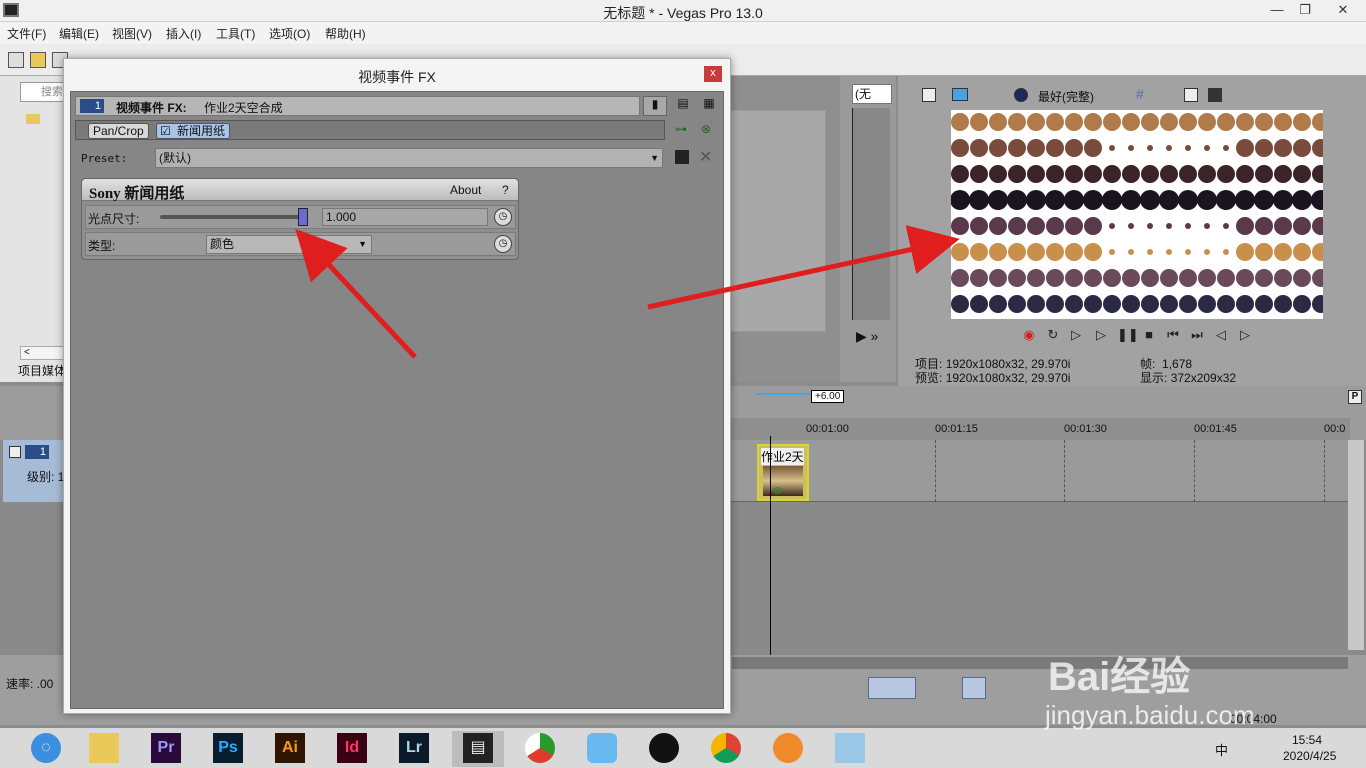  I want to click on clock-date: 2020/4/25, so click(1310, 756).